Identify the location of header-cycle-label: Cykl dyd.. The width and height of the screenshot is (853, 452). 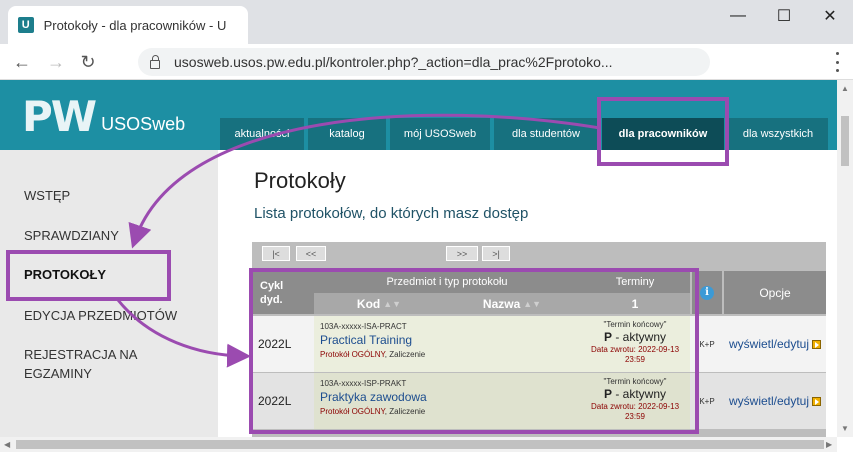
(272, 292).